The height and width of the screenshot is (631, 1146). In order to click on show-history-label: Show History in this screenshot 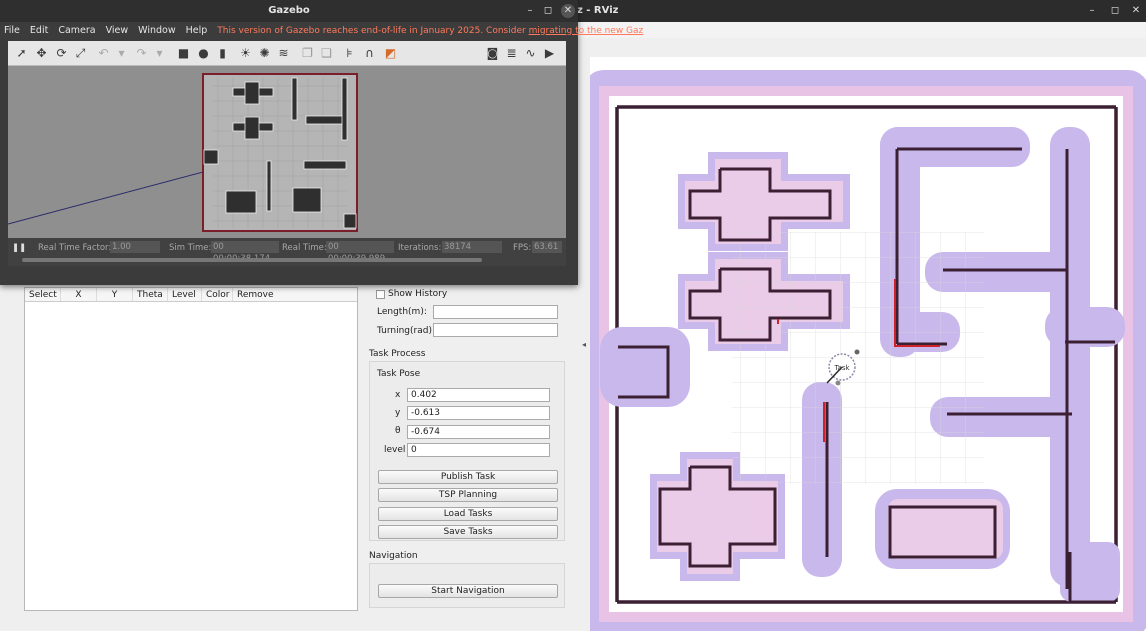, I will do `click(418, 294)`.